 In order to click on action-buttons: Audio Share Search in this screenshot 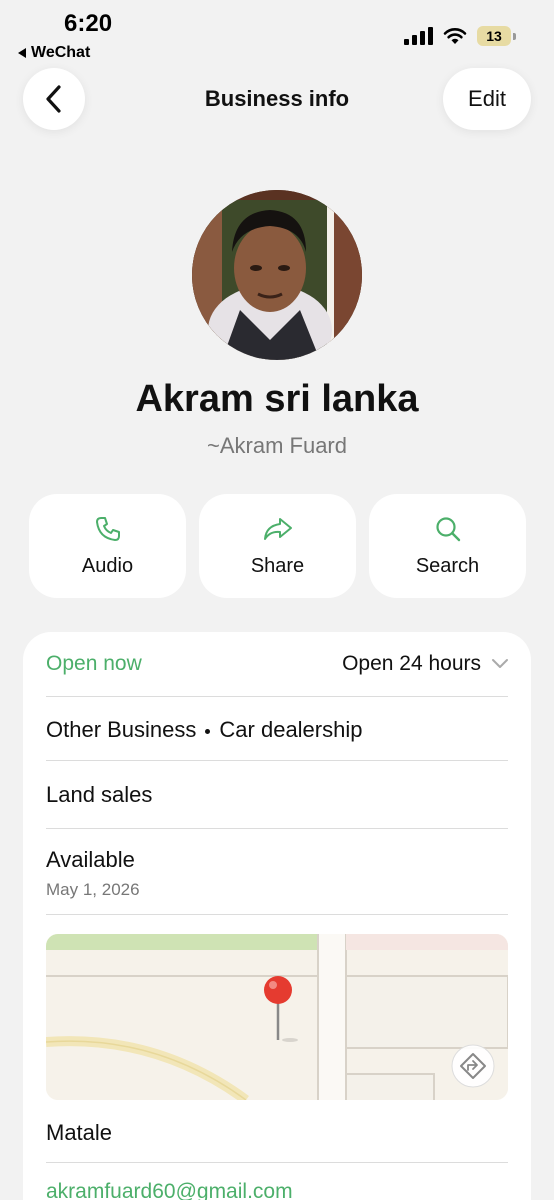, I will do `click(277, 546)`.